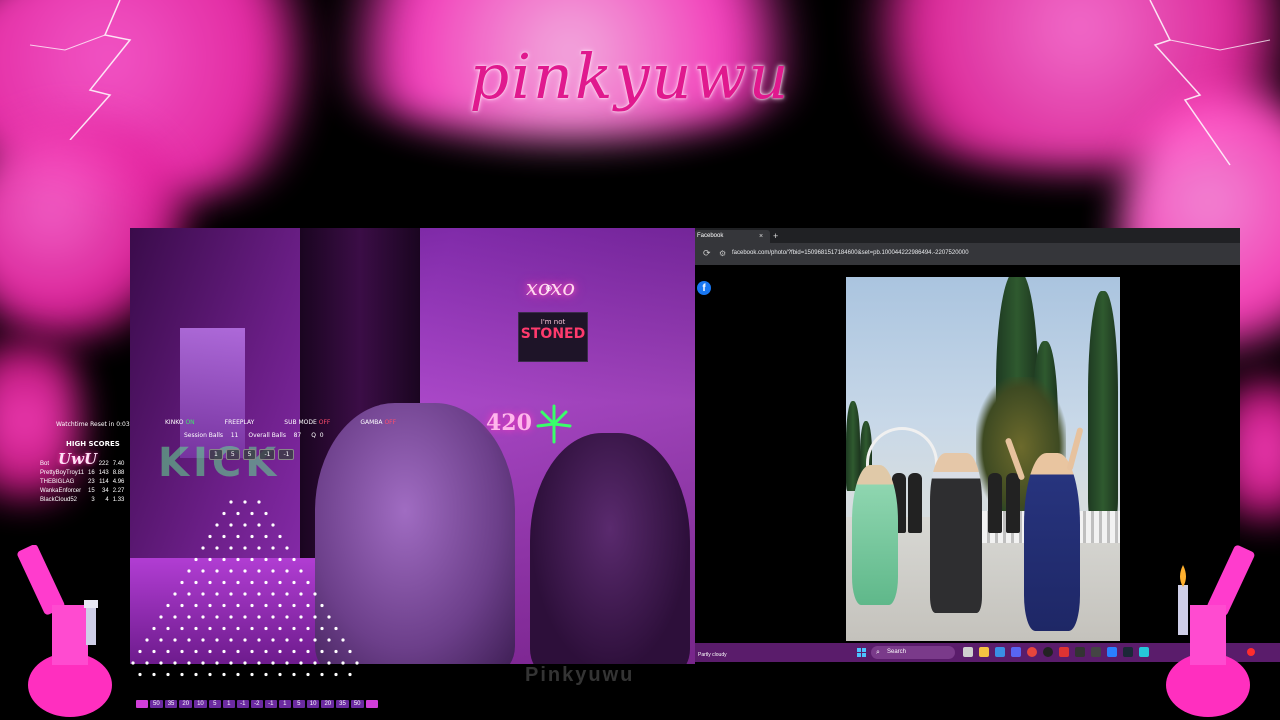 The width and height of the screenshot is (1280, 720). Describe the element at coordinates (707, 253) in the screenshot. I see `reload-icon: ⟳` at that location.